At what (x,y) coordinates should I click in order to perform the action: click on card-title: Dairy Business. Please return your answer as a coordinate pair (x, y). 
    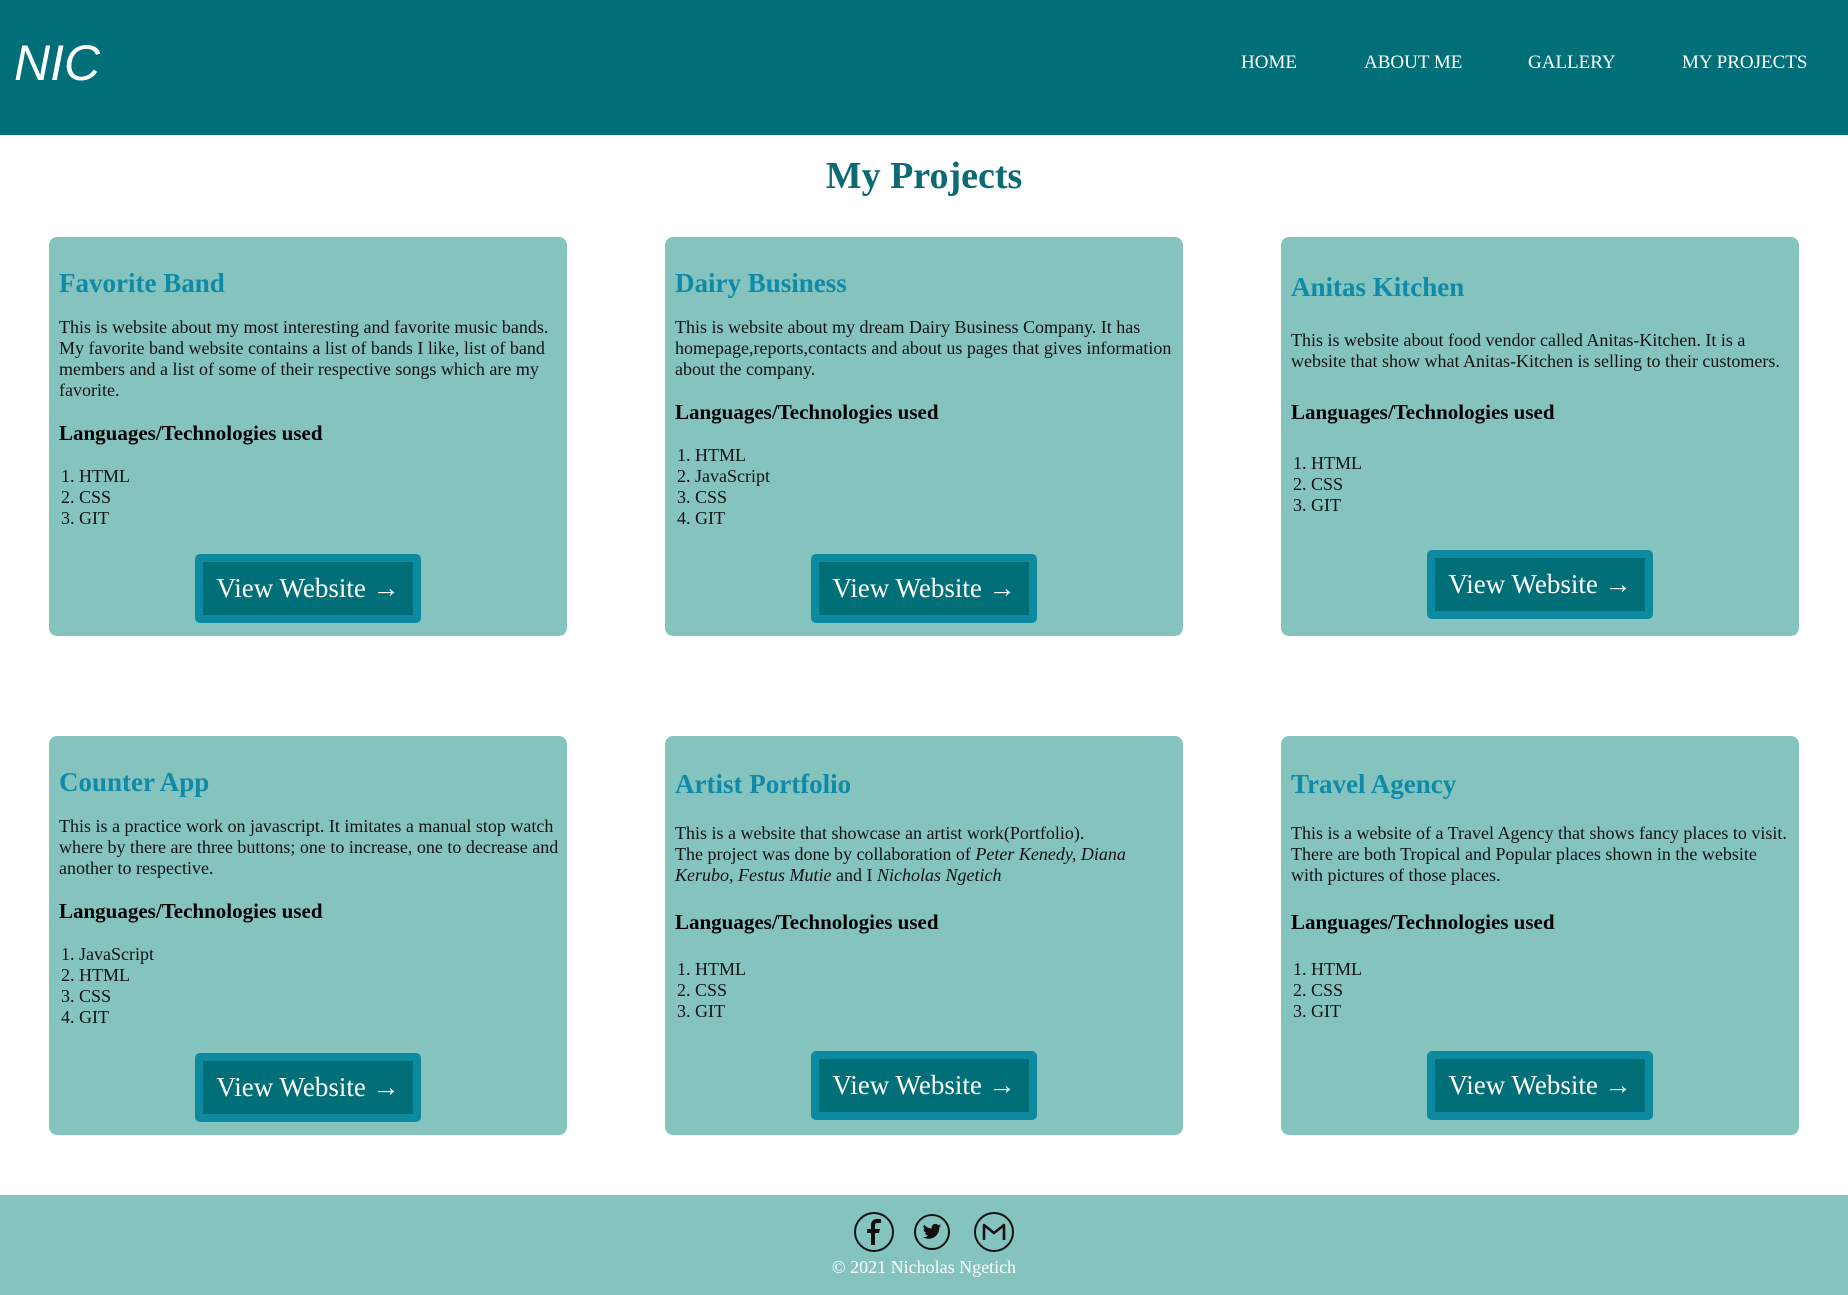
    Looking at the image, I should click on (761, 283).